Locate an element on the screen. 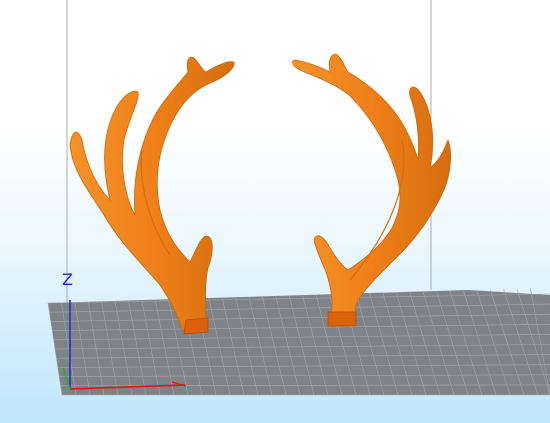 Image resolution: width=550 pixels, height=423 pixels. antler-left-base is located at coordinates (196, 326).